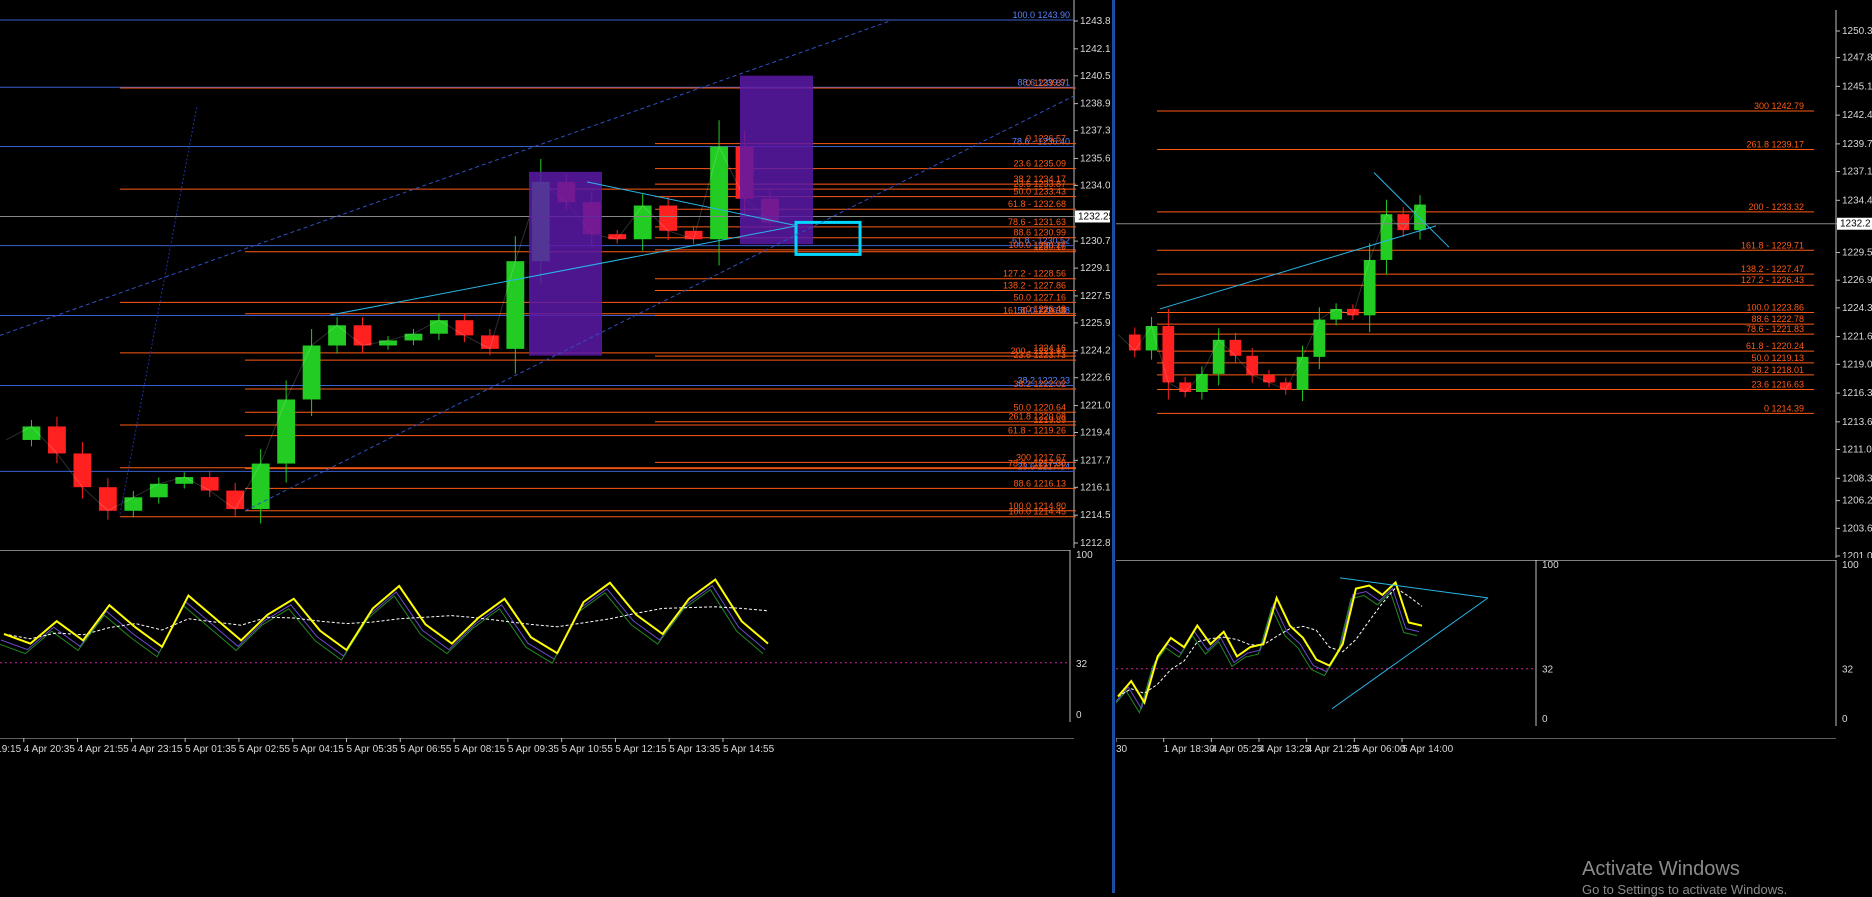 Image resolution: width=1872 pixels, height=897 pixels. Describe the element at coordinates (1784, 408) in the screenshot. I see `fib-label-orange: 0 1214.39` at that location.